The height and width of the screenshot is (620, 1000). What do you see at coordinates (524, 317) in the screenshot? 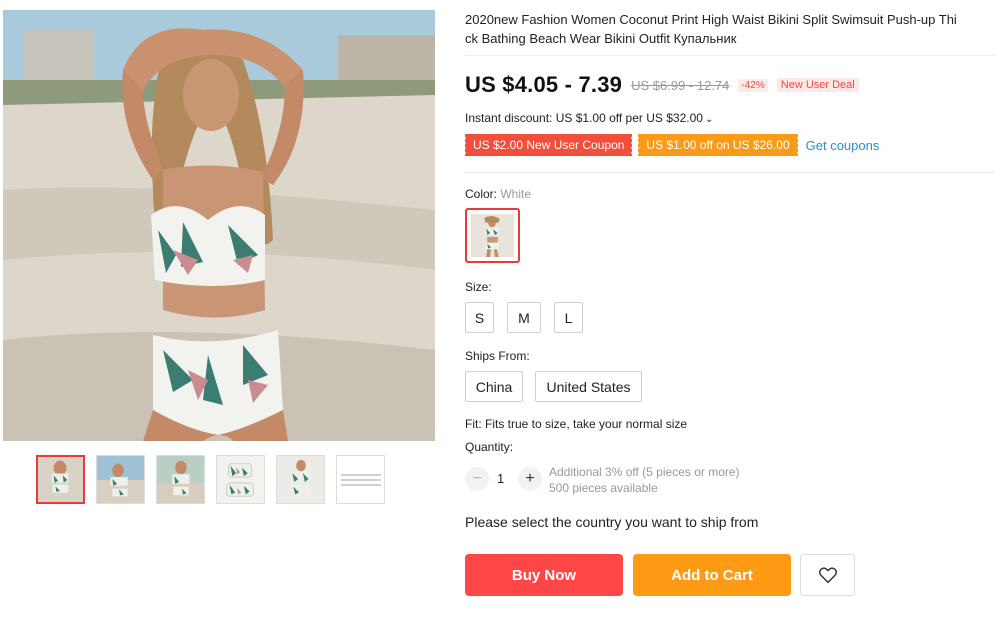
I see `size-option-m: M` at bounding box center [524, 317].